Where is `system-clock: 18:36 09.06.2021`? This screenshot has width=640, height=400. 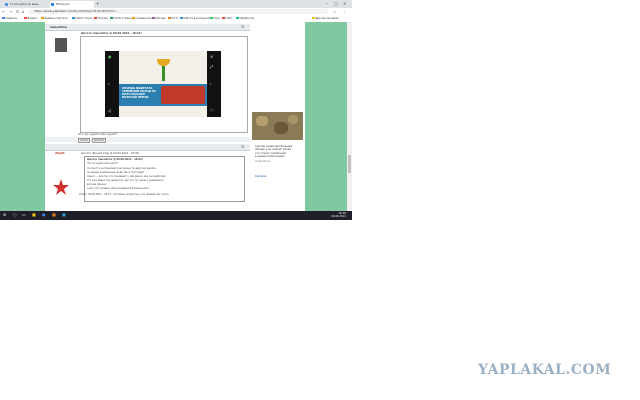 system-clock: 18:36 09.06.2021 is located at coordinates (338, 215).